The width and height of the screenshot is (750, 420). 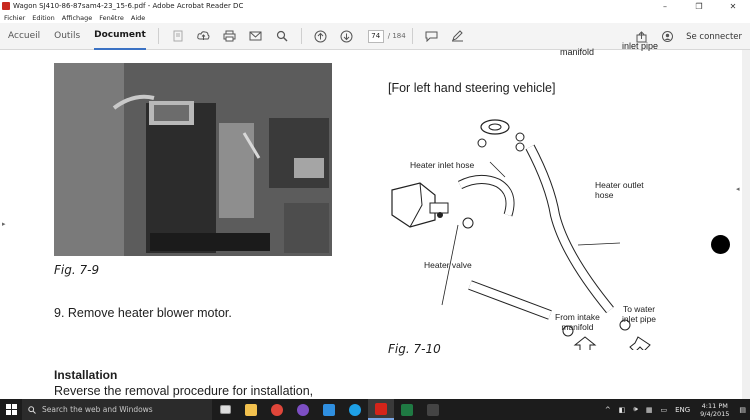 What do you see at coordinates (640, 46) in the screenshot?
I see `top-fragment-inlet-pipe: inlet pipe` at bounding box center [640, 46].